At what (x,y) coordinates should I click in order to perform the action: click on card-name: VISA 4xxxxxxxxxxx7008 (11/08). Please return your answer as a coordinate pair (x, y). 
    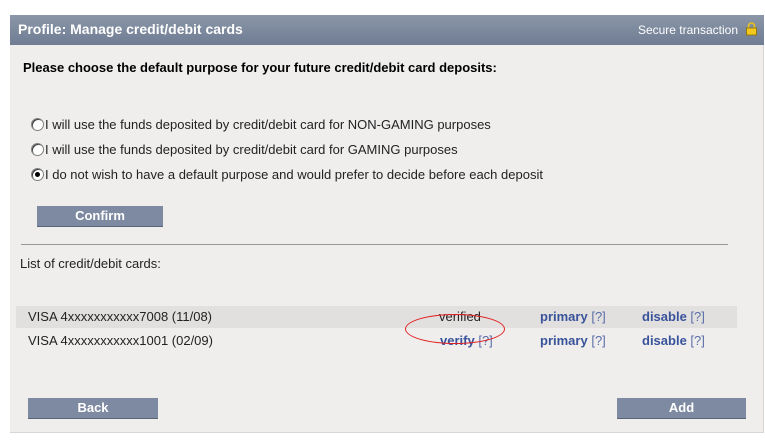
    Looking at the image, I should click on (120, 316).